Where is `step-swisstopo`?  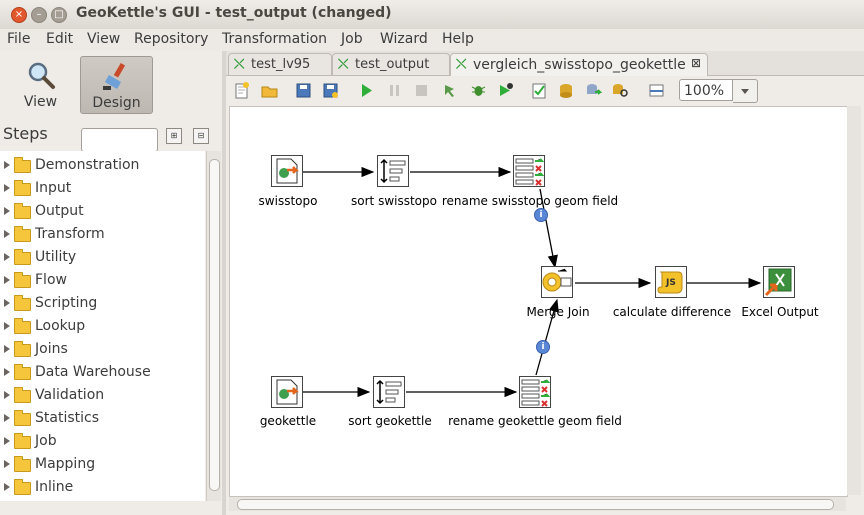 step-swisstopo is located at coordinates (287, 171).